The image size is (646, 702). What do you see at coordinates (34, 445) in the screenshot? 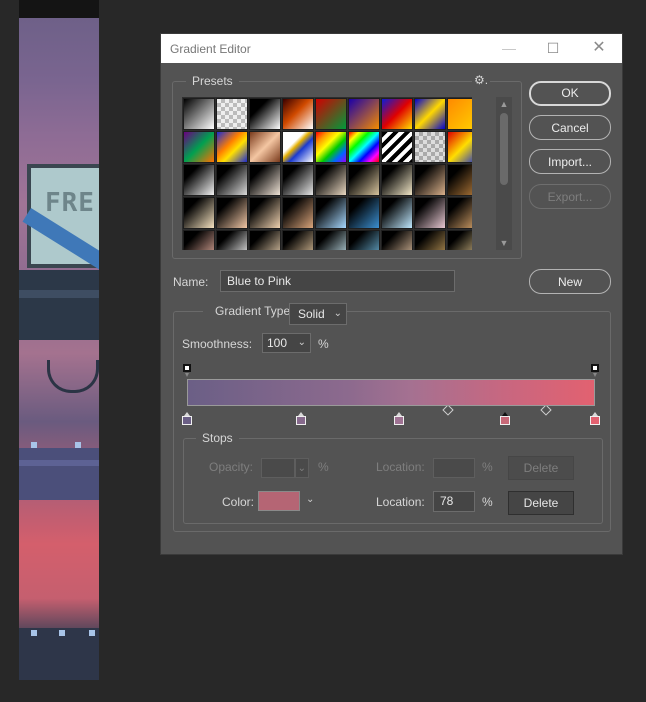
I see `train-light` at bounding box center [34, 445].